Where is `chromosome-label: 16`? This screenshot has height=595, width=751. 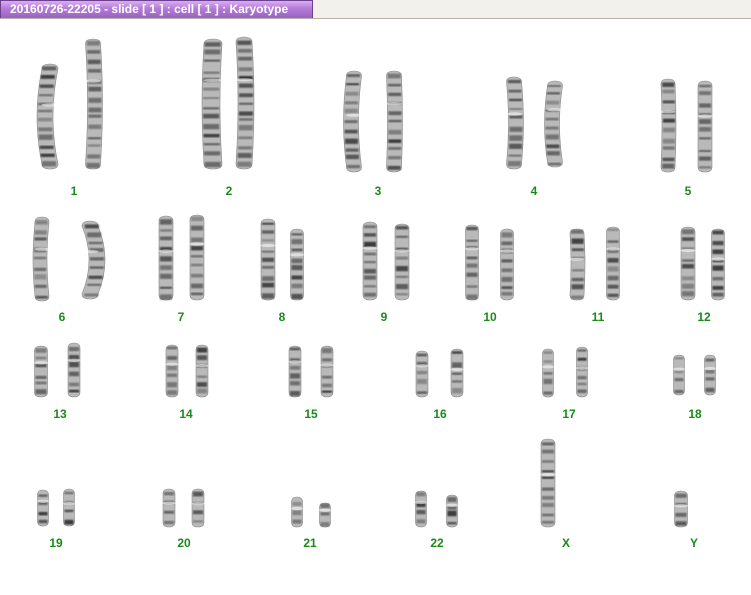 chromosome-label: 16 is located at coordinates (440, 414).